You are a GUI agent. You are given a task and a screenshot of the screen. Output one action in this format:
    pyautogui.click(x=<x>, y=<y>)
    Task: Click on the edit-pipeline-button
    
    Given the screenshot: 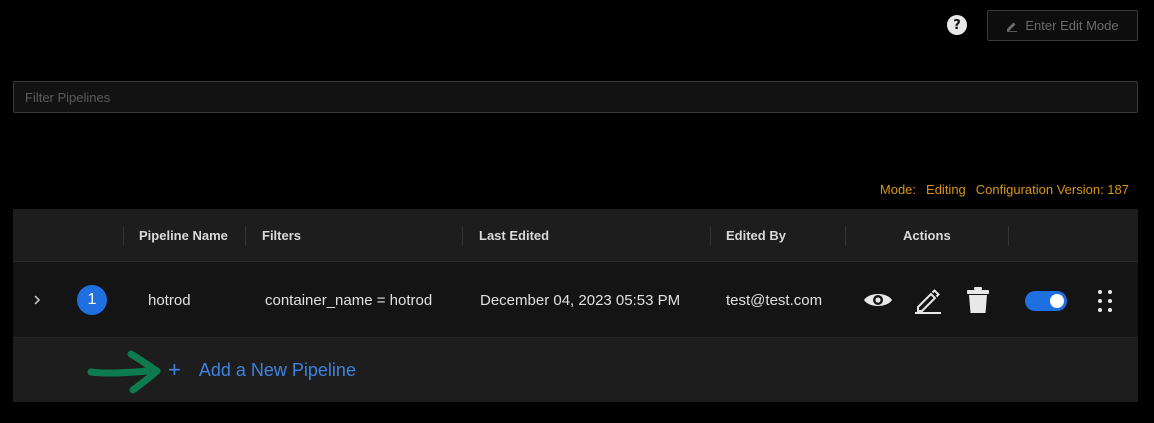 What is the action you would take?
    pyautogui.click(x=928, y=300)
    